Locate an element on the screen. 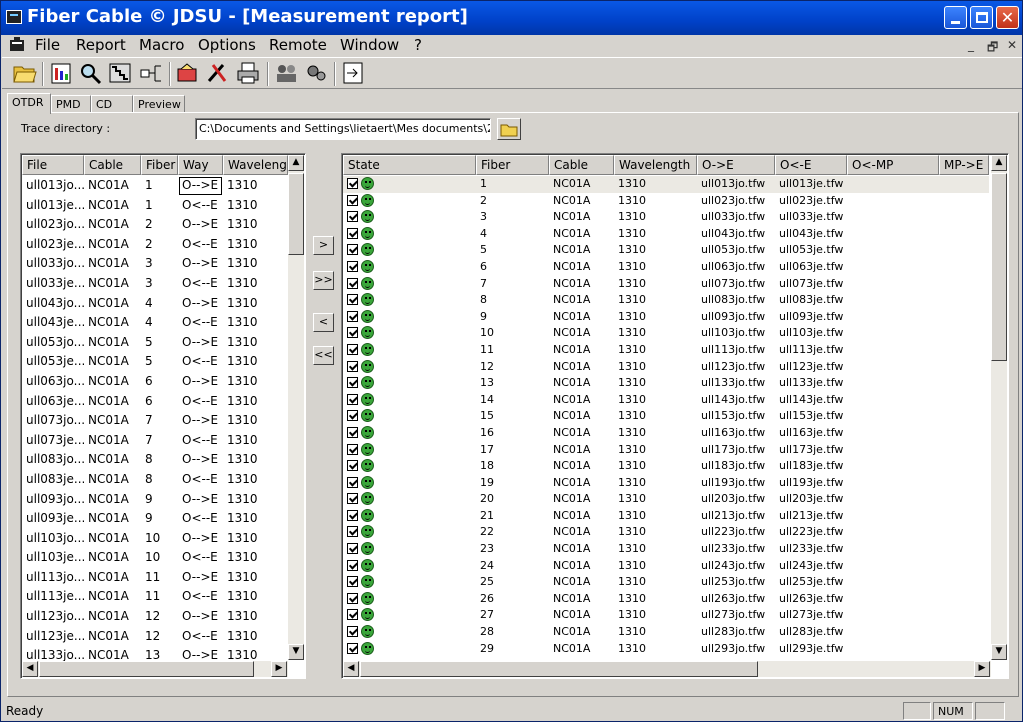 This screenshot has width=1023, height=722. table-row: 22 NC01A 1310 ull223jo.tfw ull223je.tfw is located at coordinates (666, 532).